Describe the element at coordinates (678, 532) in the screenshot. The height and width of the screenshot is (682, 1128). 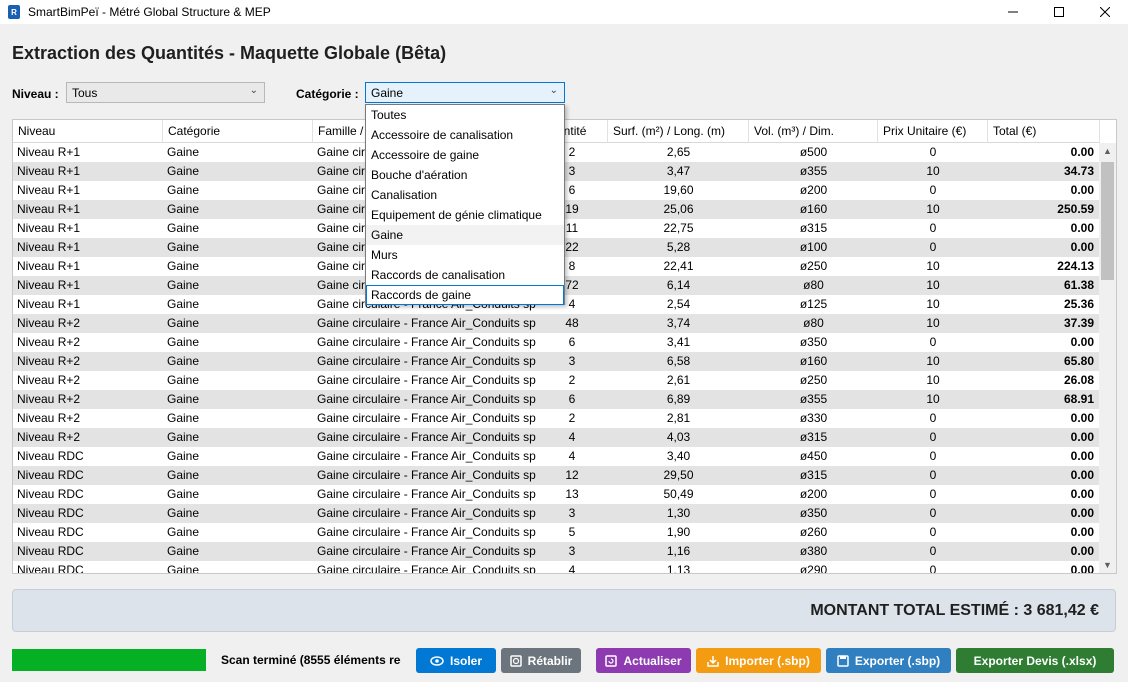
I see `table-cell: 1,90` at that location.